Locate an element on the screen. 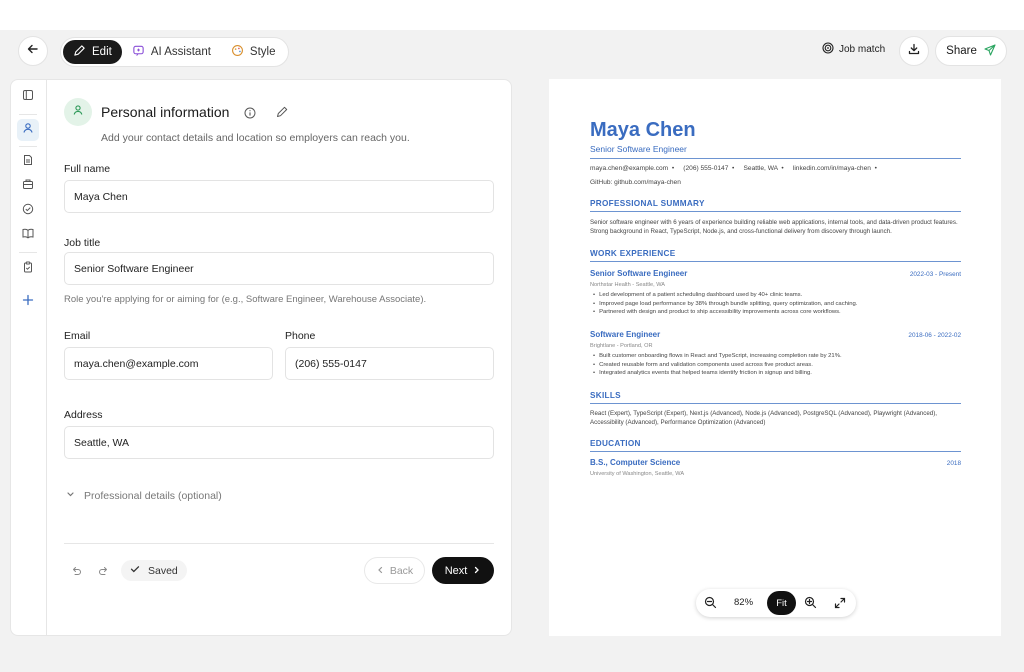  skills-heading: SKILLS is located at coordinates (605, 395).